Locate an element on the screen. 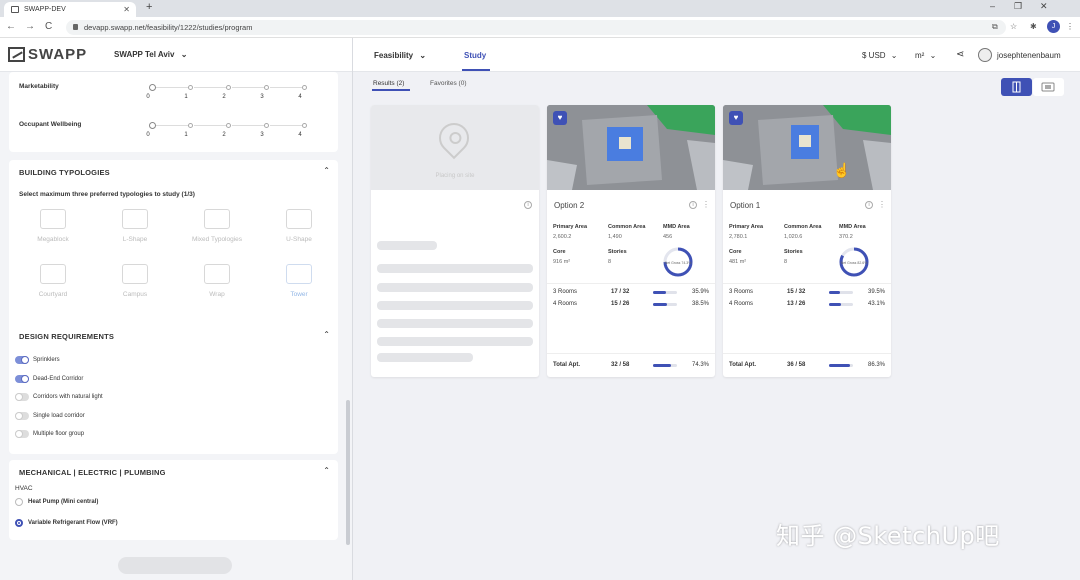 The height and width of the screenshot is (580, 1080). stories-value: 8 is located at coordinates (786, 262).